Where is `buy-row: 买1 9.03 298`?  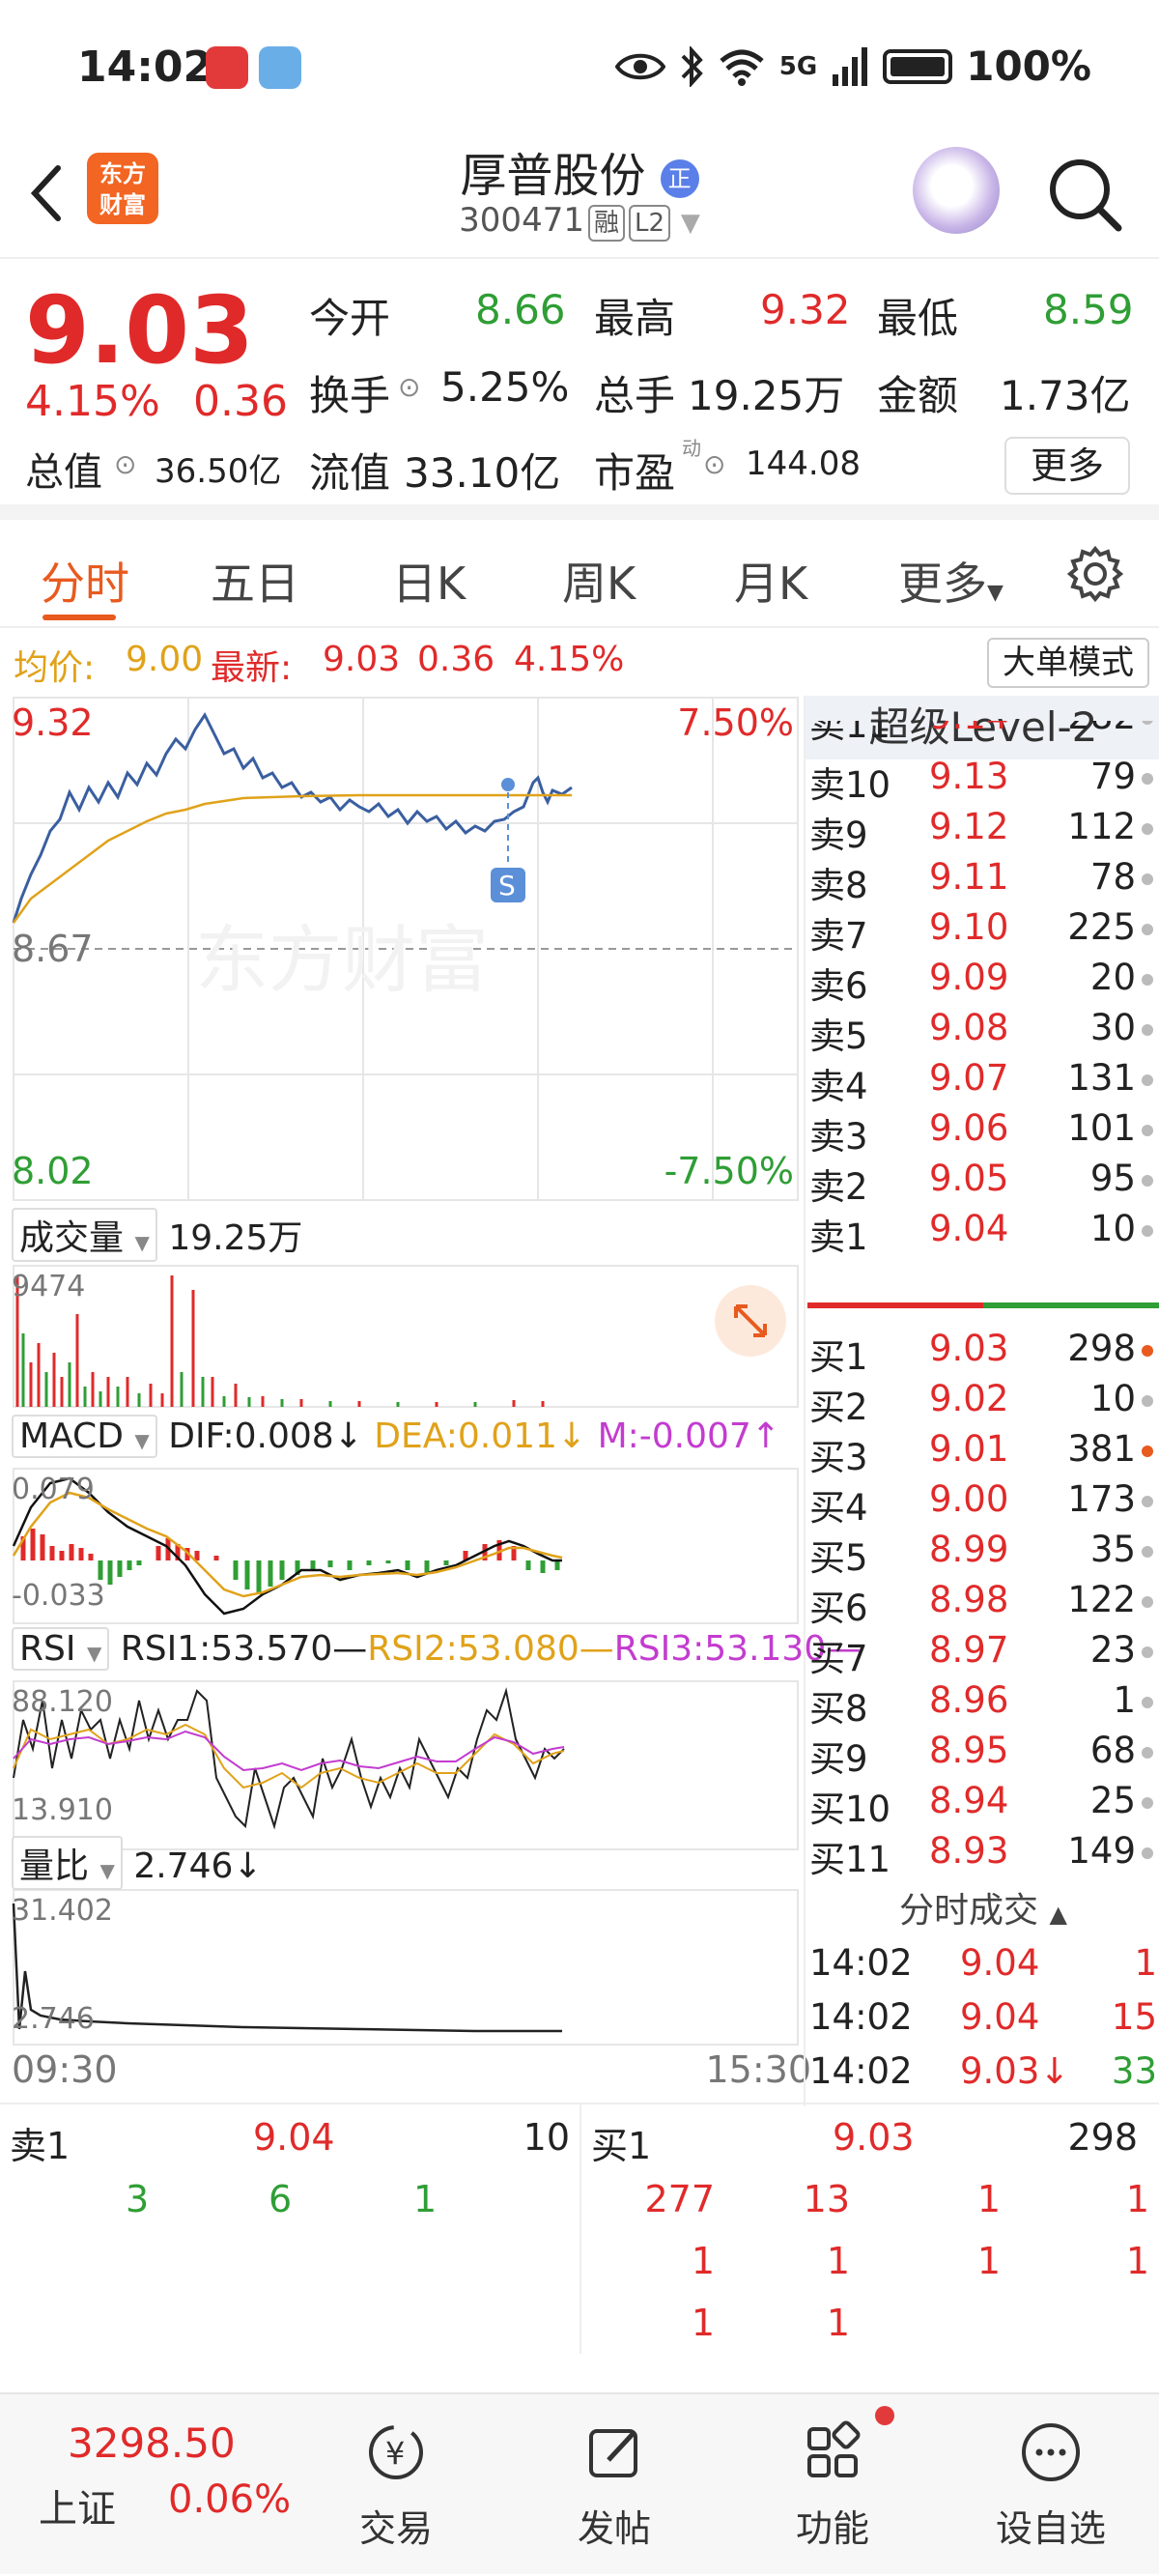
buy-row: 买1 9.03 298 is located at coordinates (979, 1353).